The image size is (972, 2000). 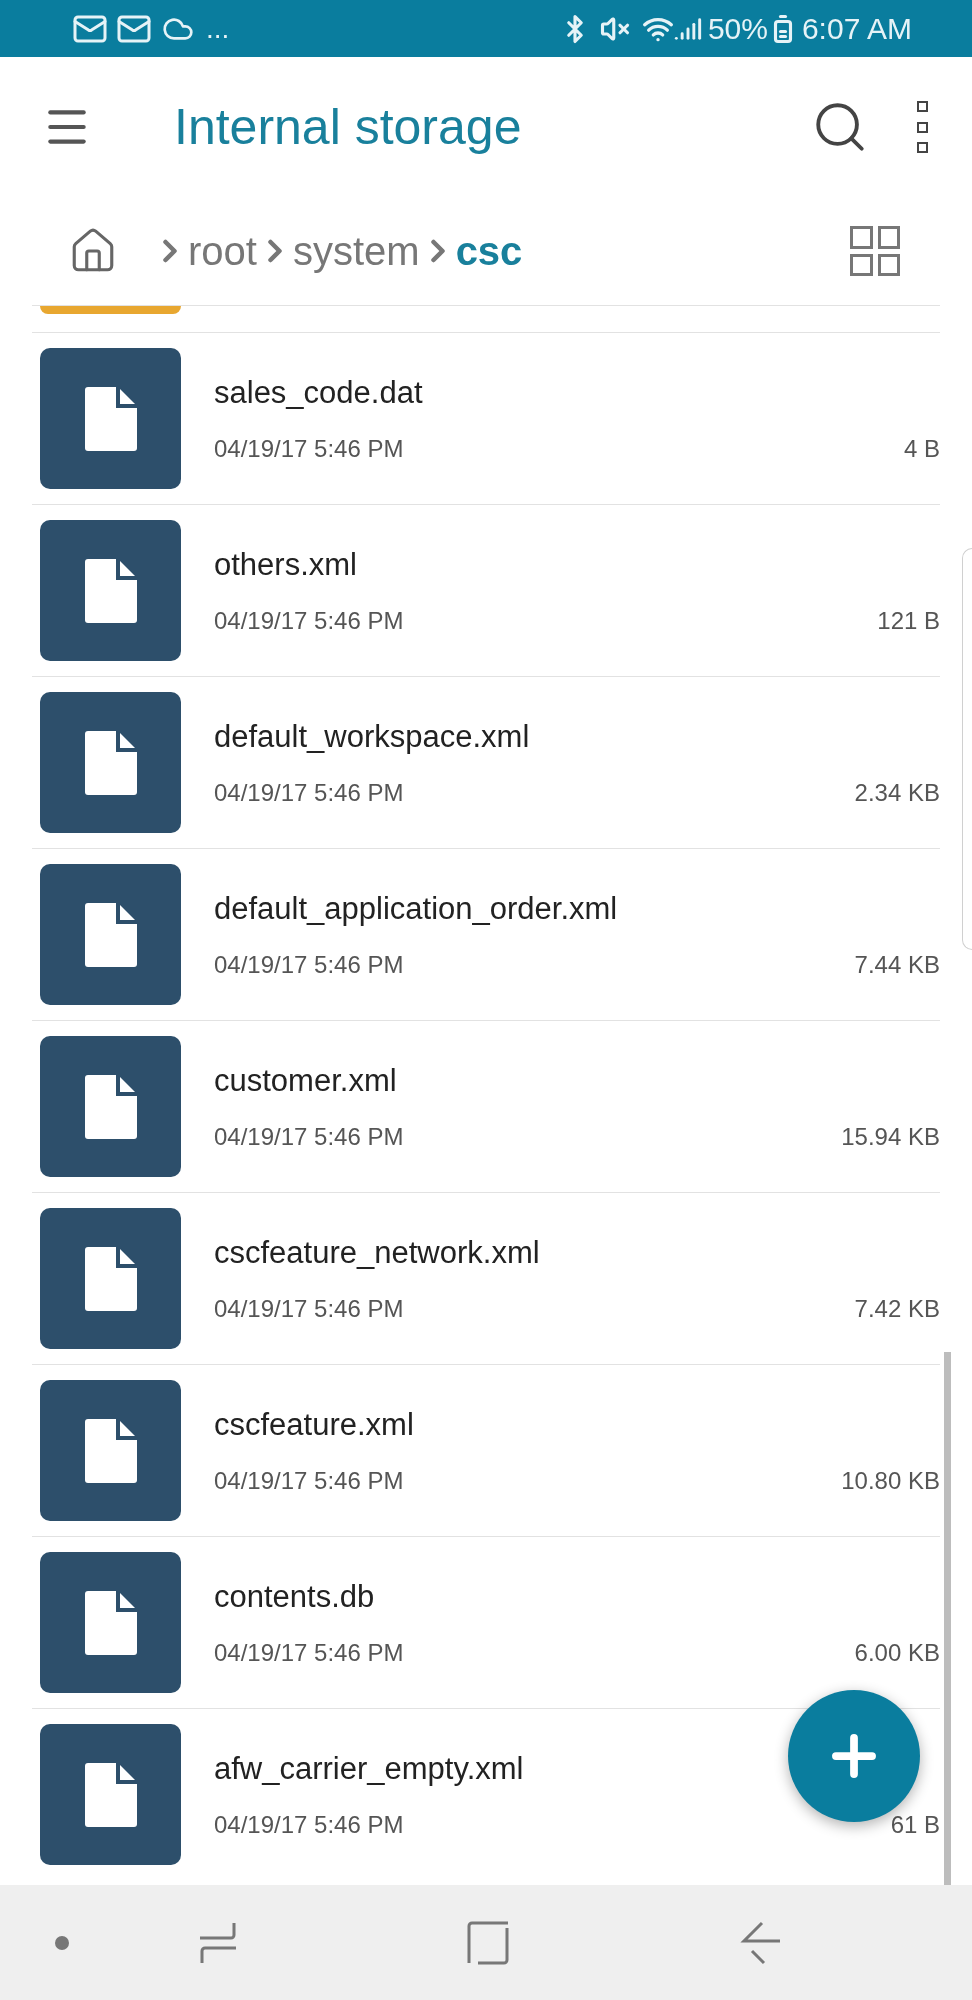 What do you see at coordinates (285, 565) in the screenshot?
I see `file-name: others.xml` at bounding box center [285, 565].